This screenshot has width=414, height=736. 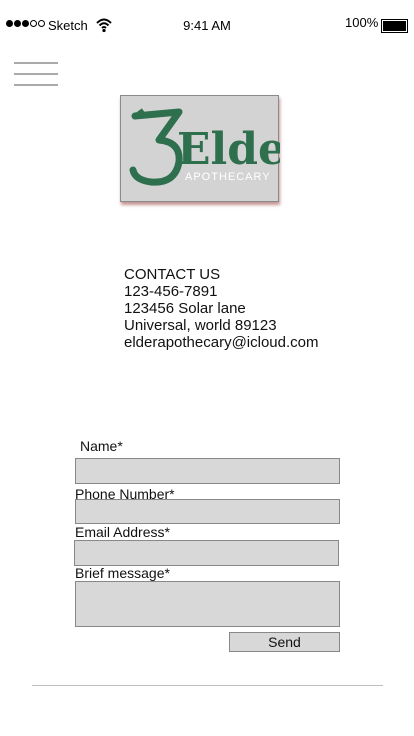 What do you see at coordinates (228, 177) in the screenshot?
I see `logo-tagline: APOTHECARY` at bounding box center [228, 177].